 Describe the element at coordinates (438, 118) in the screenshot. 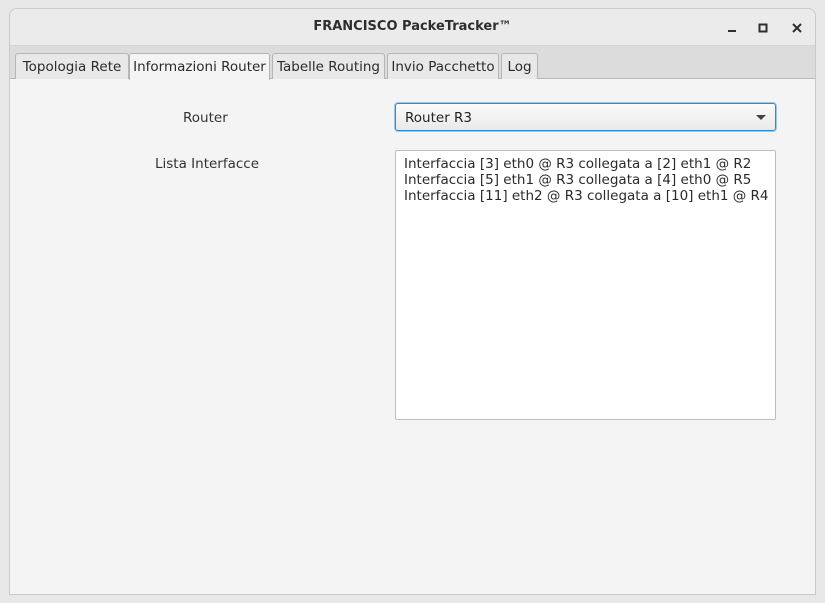

I see `router-select-value: Router R3` at that location.